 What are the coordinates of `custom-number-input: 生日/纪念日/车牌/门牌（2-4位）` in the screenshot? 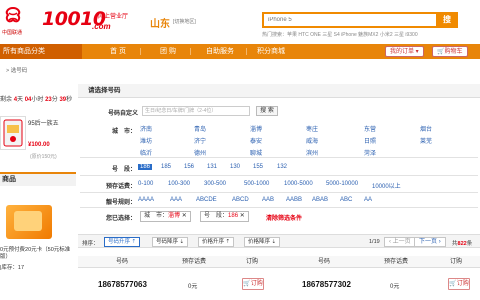 It's located at (196, 111).